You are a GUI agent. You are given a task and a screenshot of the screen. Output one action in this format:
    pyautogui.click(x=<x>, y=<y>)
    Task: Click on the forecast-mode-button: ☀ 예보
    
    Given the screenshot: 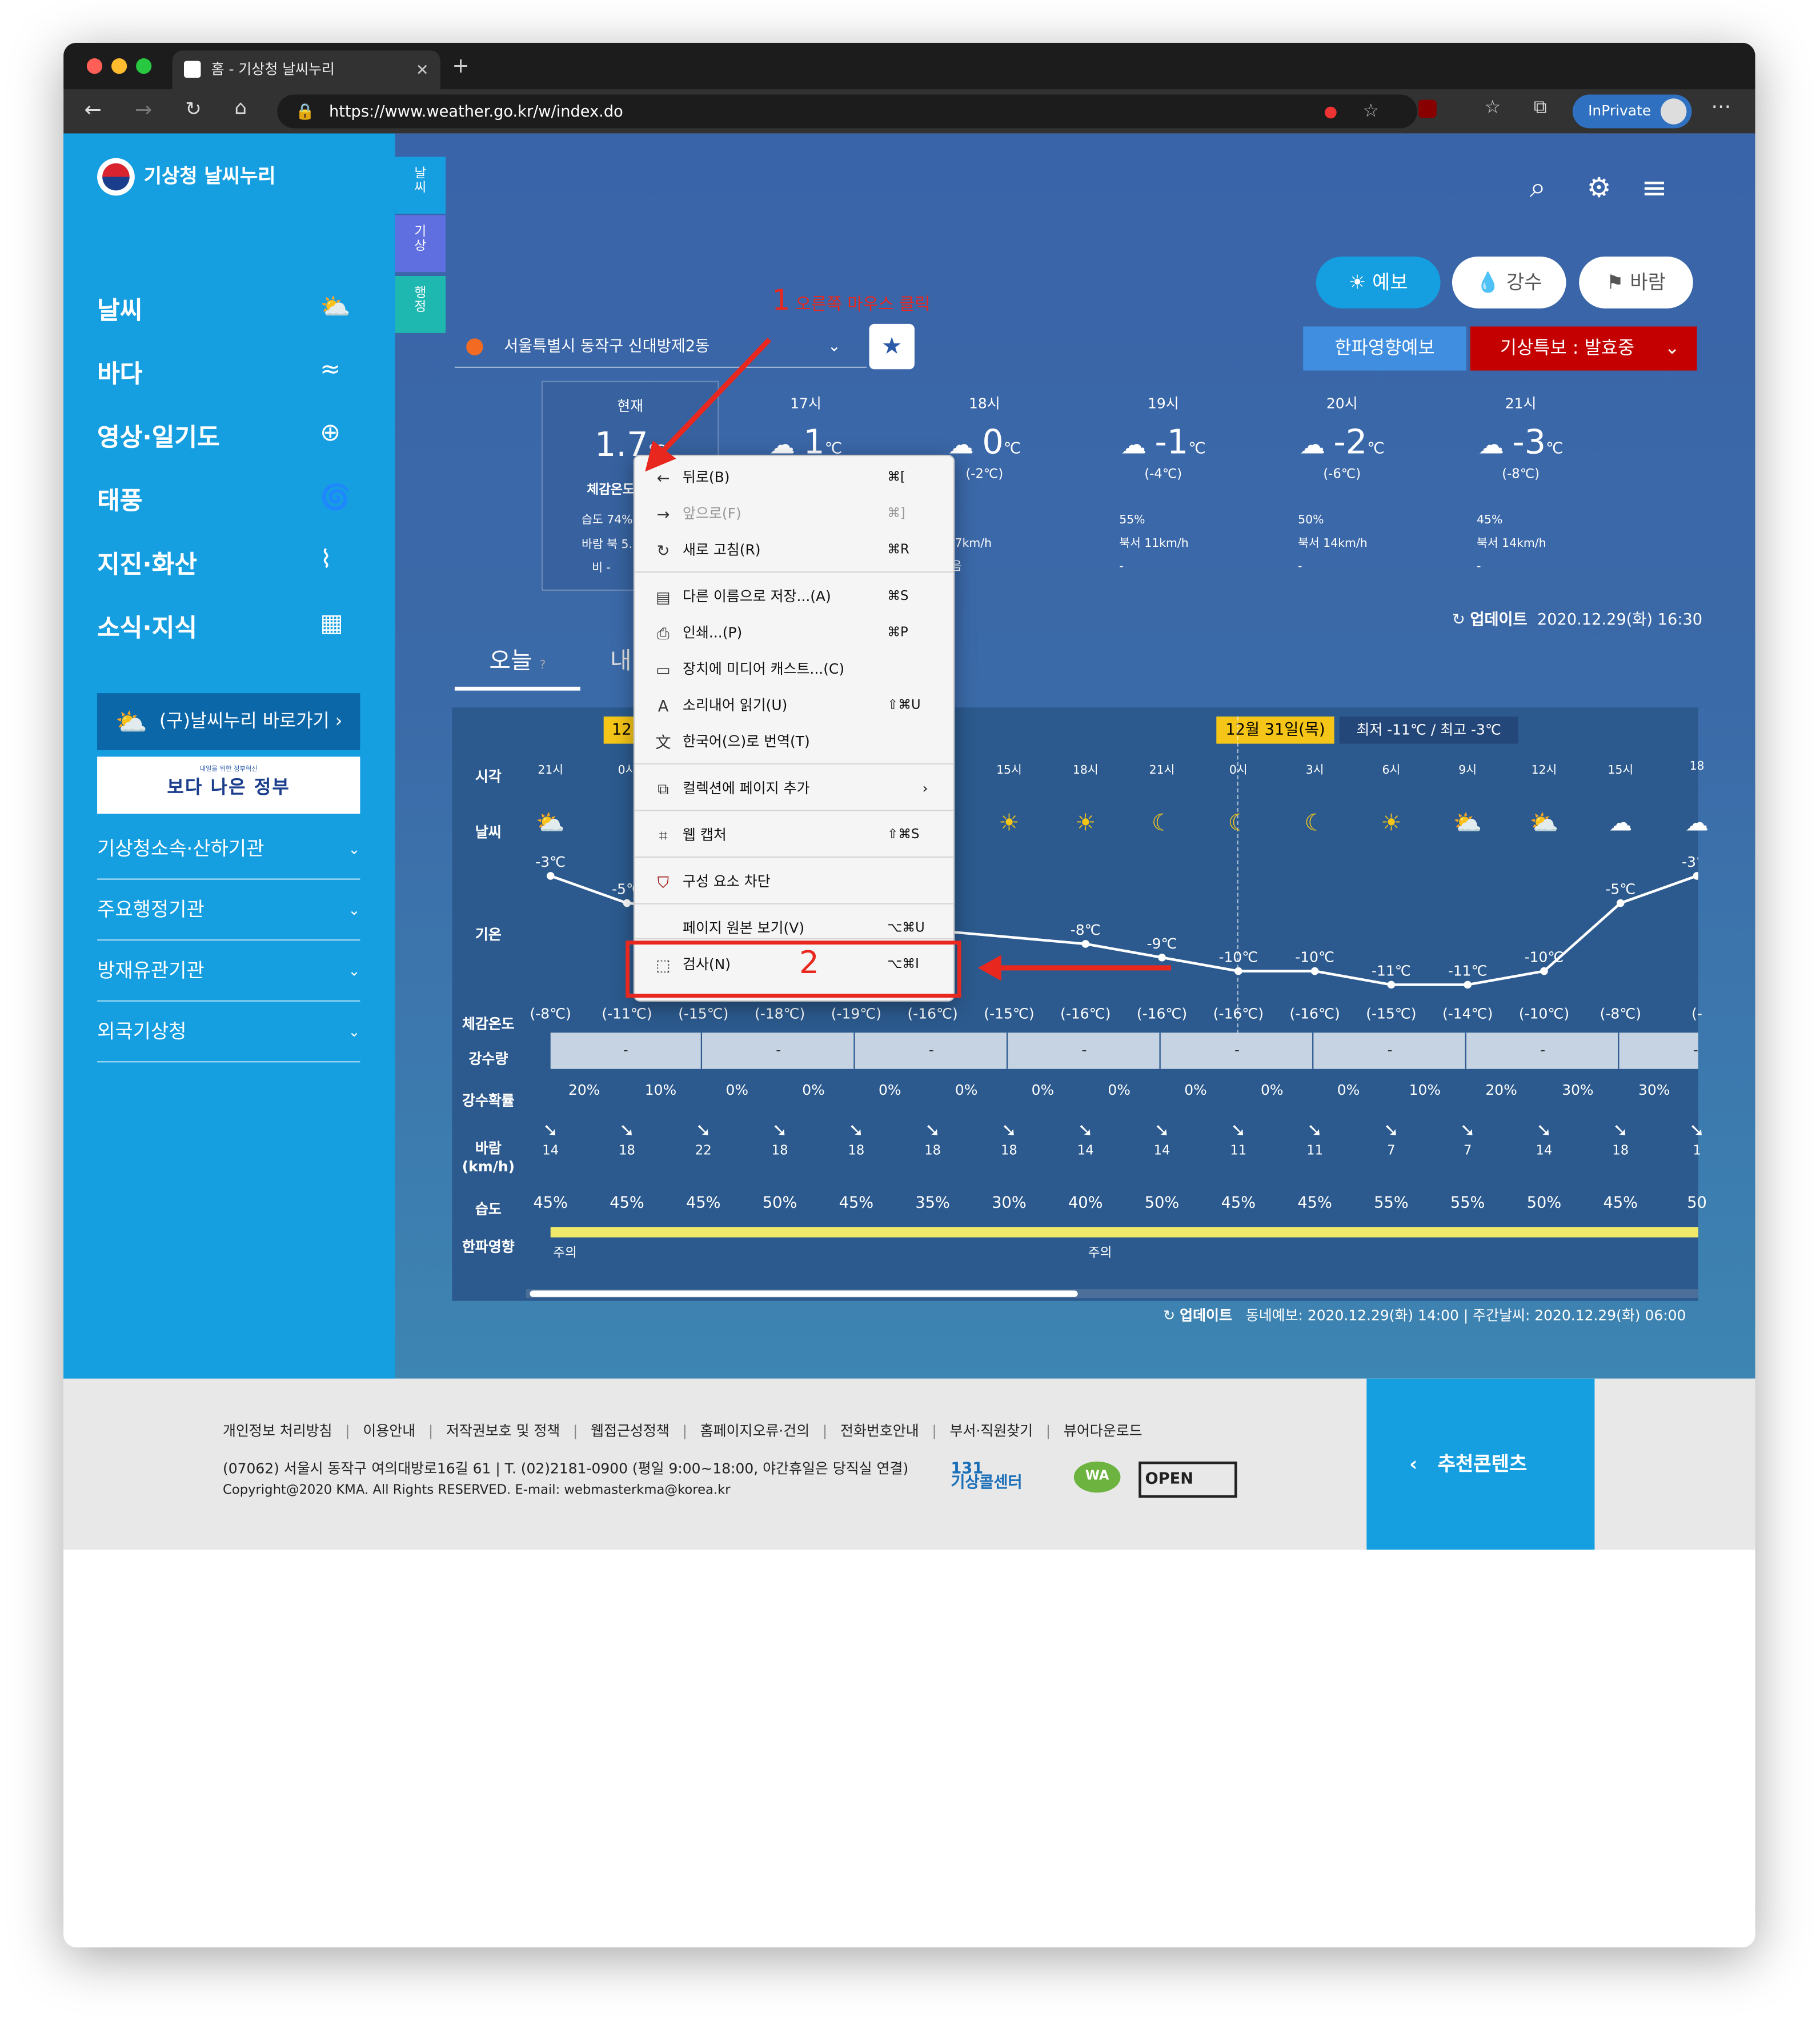 What is the action you would take?
    pyautogui.click(x=1378, y=282)
    